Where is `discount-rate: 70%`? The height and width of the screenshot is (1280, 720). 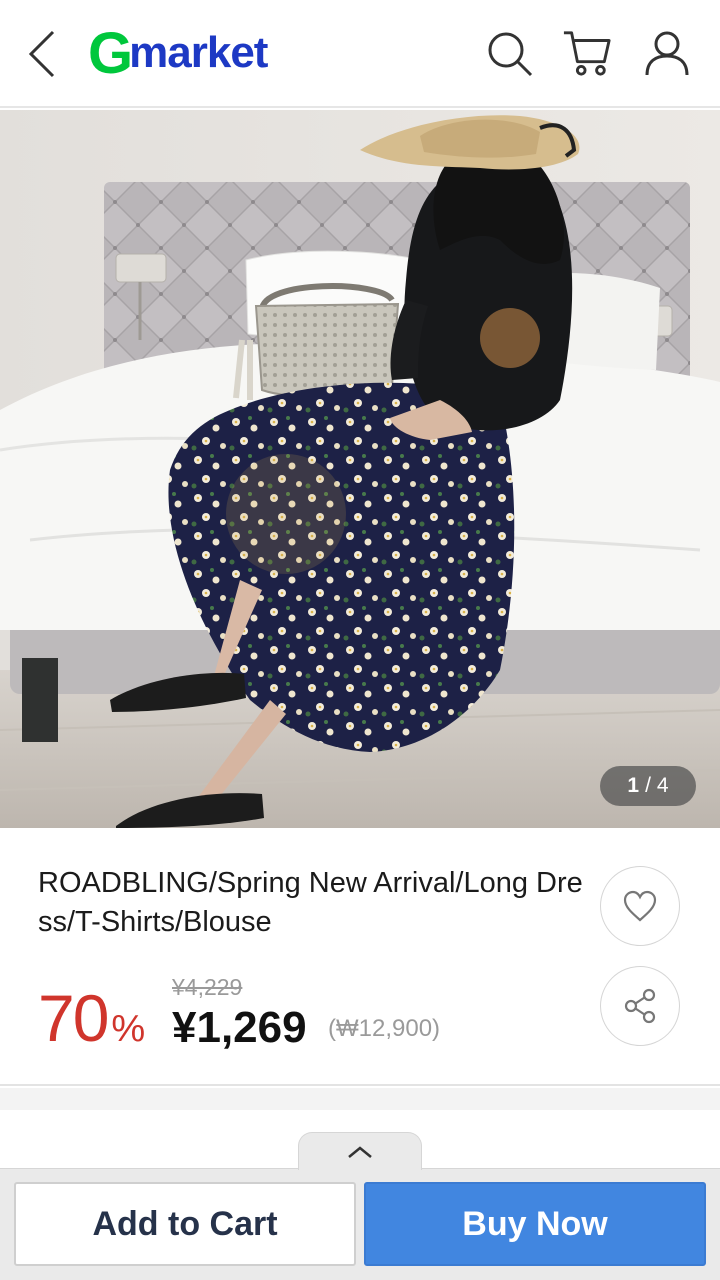 discount-rate: 70% is located at coordinates (91, 1018).